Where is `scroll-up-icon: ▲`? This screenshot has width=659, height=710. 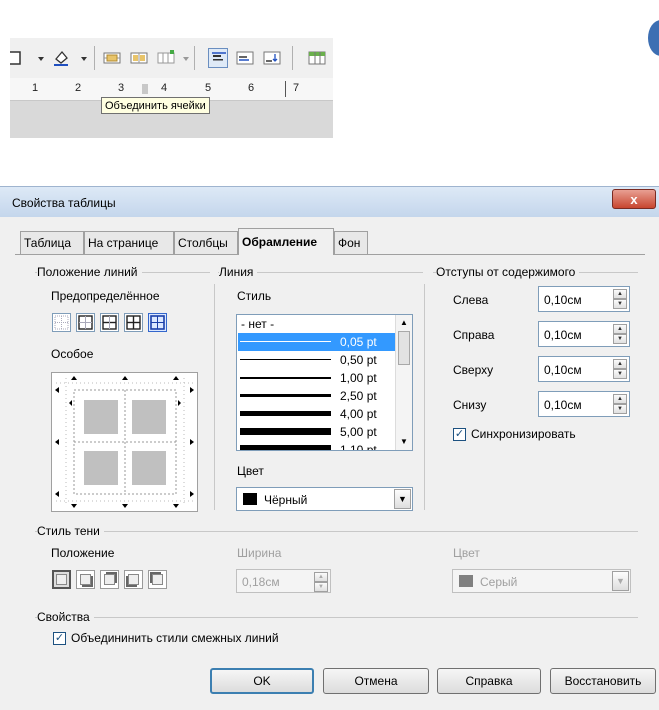 scroll-up-icon: ▲ is located at coordinates (404, 323).